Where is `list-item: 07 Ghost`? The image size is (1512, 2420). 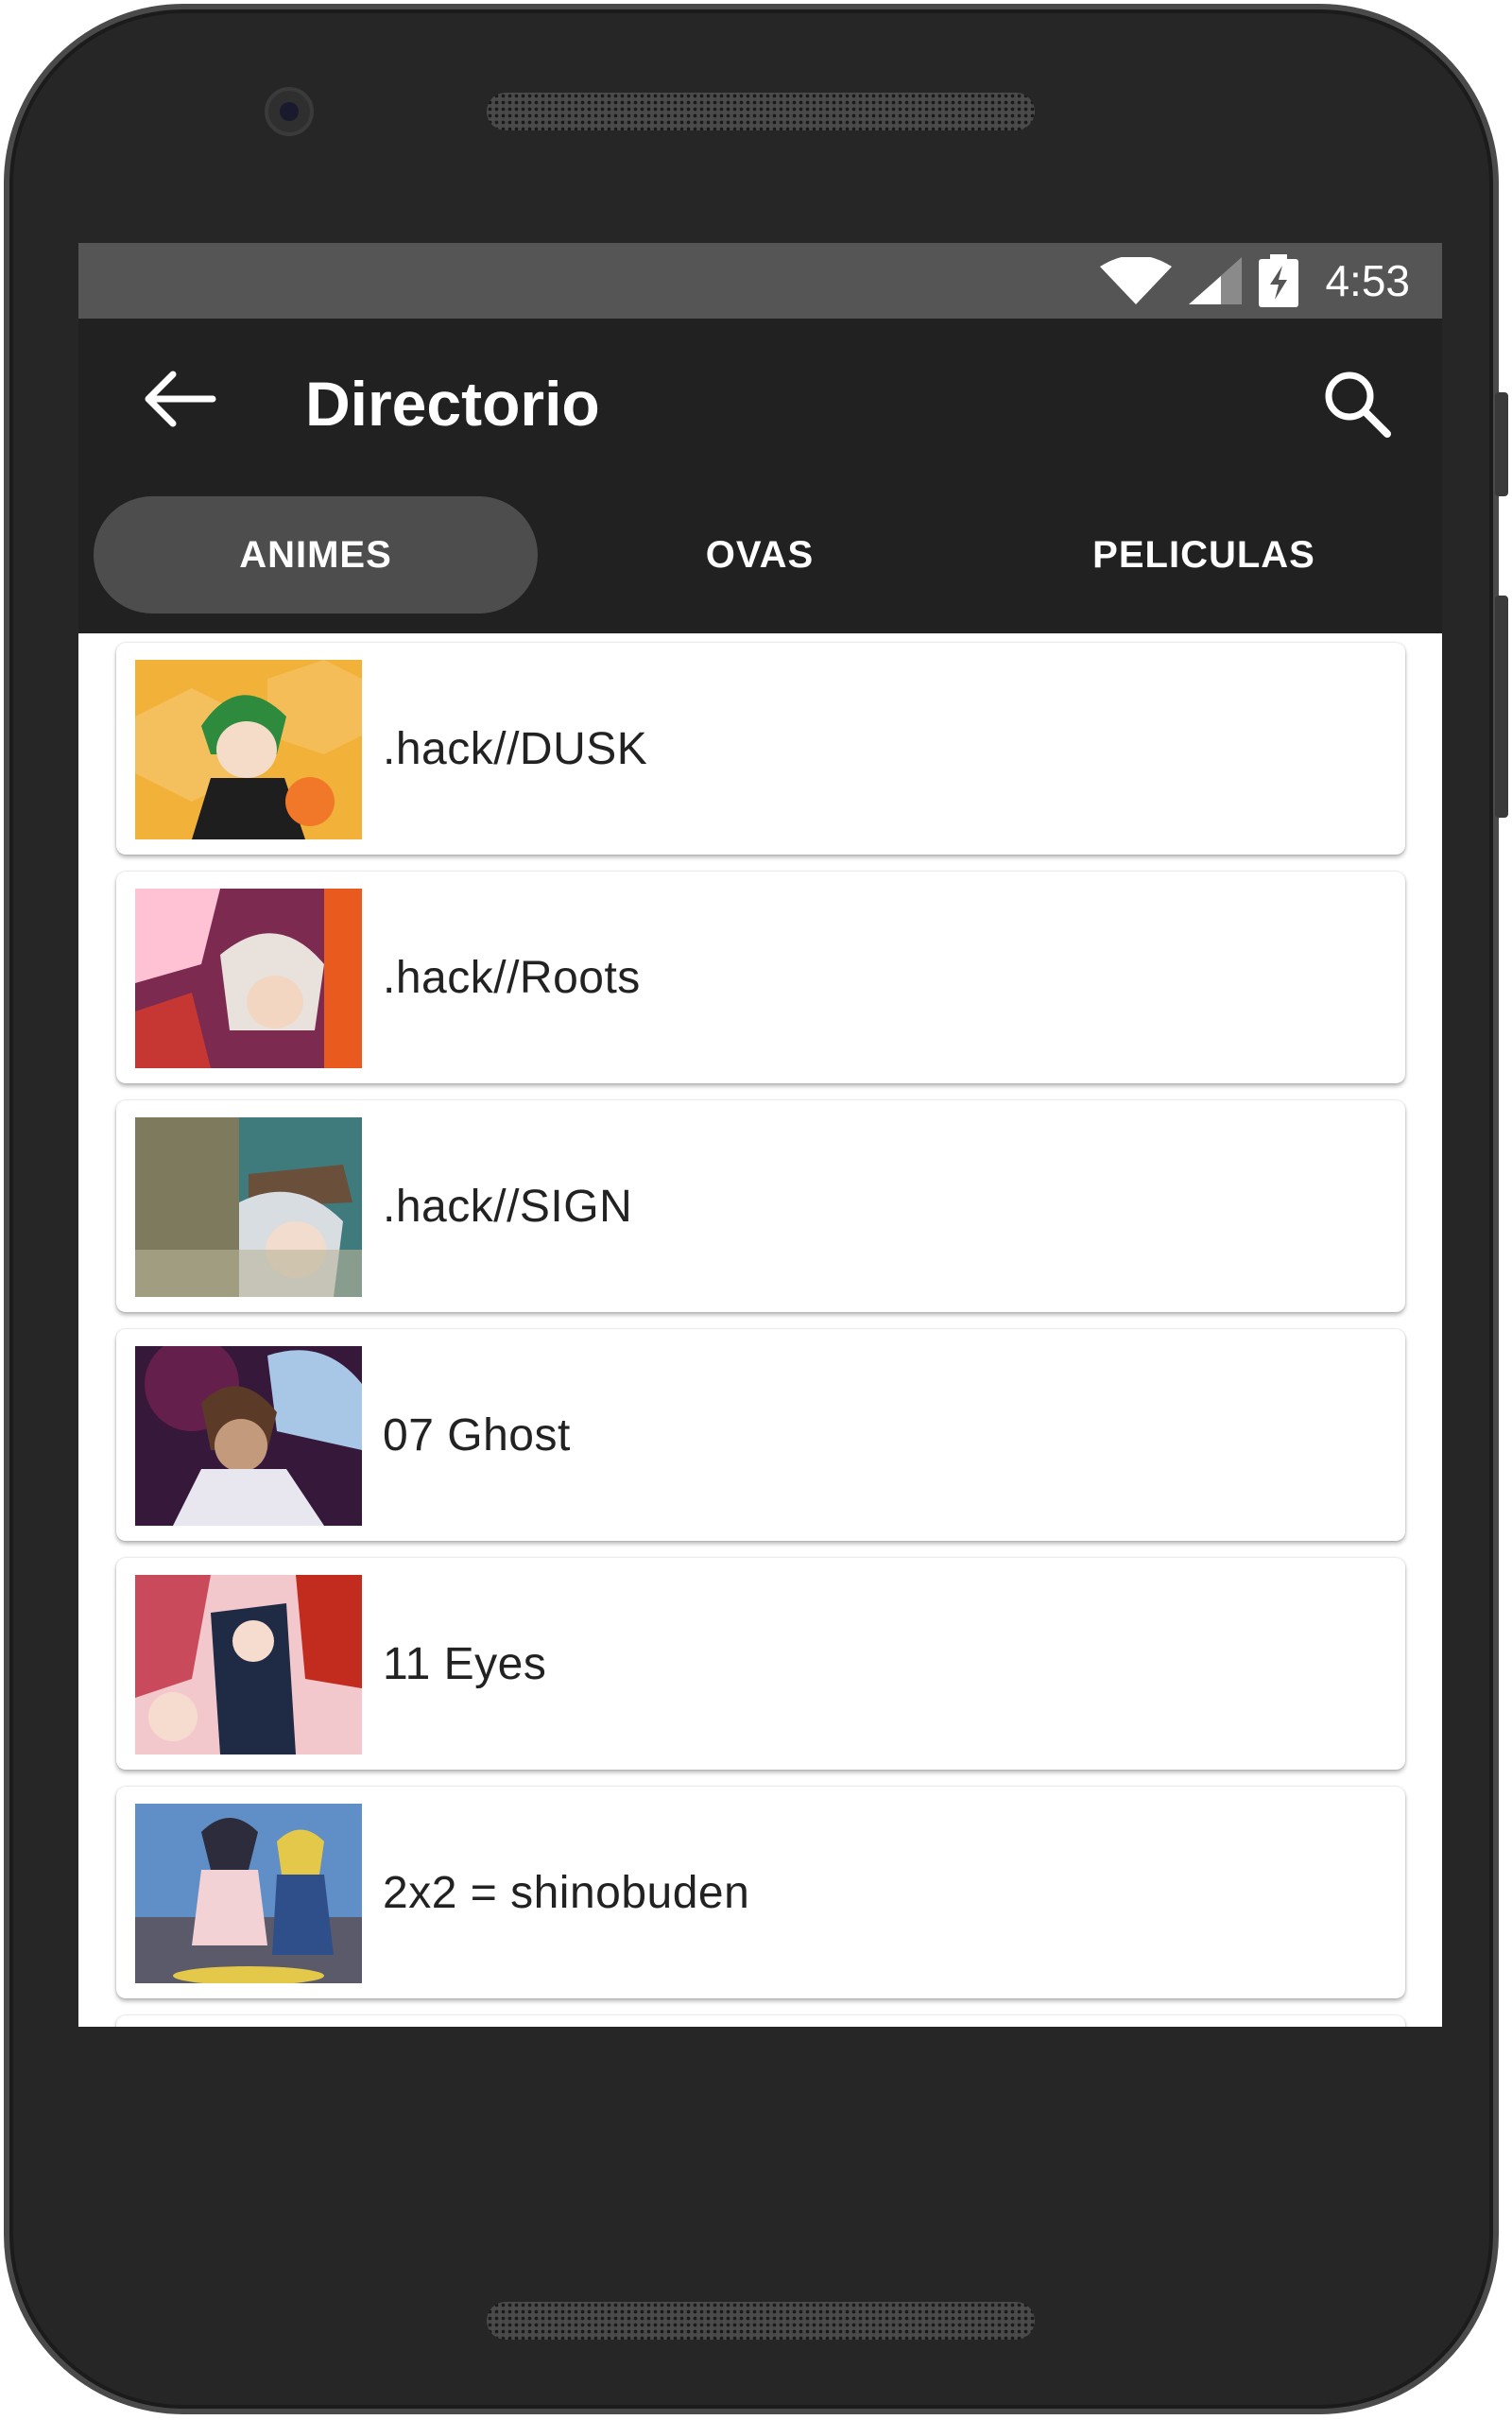 list-item: 07 Ghost is located at coordinates (760, 1435).